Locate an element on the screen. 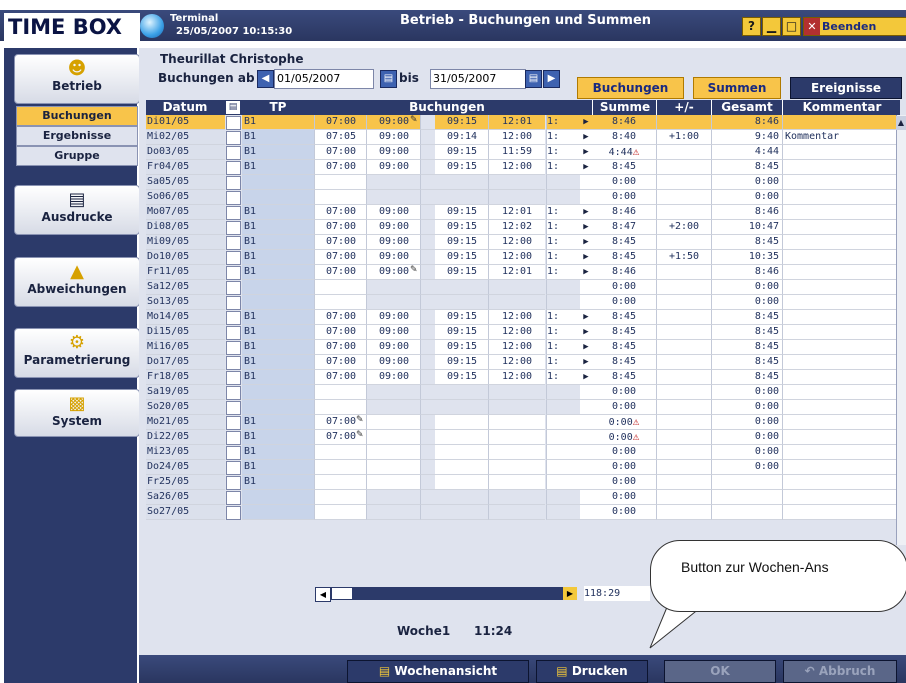 This screenshot has height=683, width=906. col-tp: TP is located at coordinates (278, 107).